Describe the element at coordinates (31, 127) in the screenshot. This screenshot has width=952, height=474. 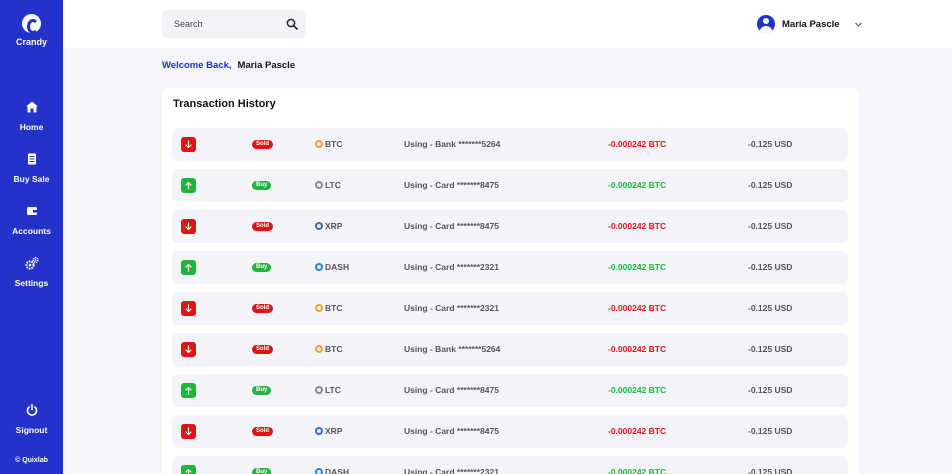
I see `sidebar-item-label: Home` at that location.